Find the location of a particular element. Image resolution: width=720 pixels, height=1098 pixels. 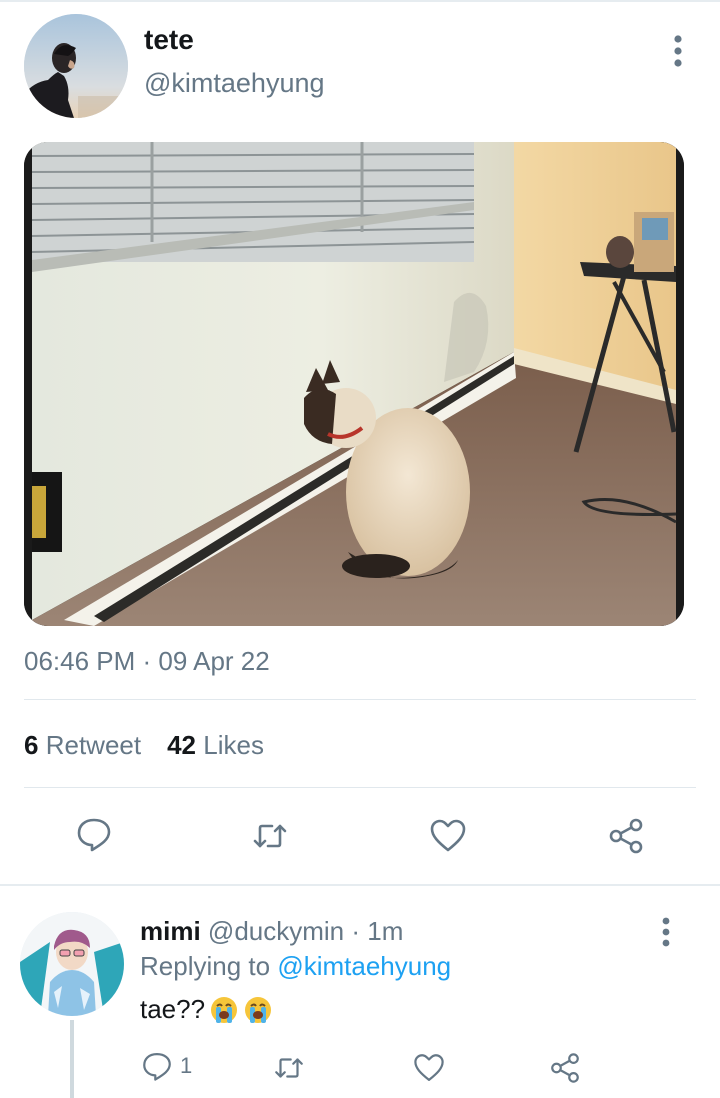

reply-time: · 1m is located at coordinates (377, 931).